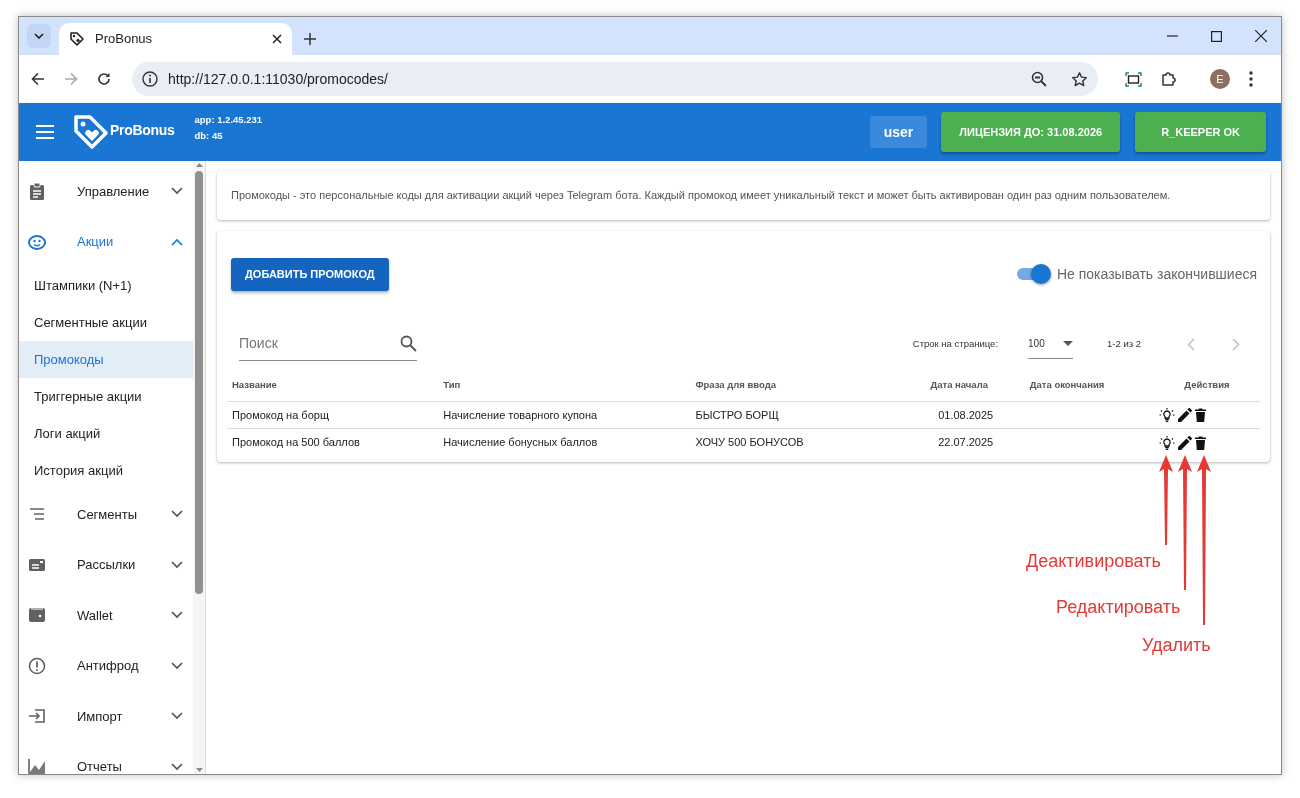 This screenshot has height=798, width=1300. What do you see at coordinates (959, 415) in the screenshot?
I see `table-cell: 01.08.2025` at bounding box center [959, 415].